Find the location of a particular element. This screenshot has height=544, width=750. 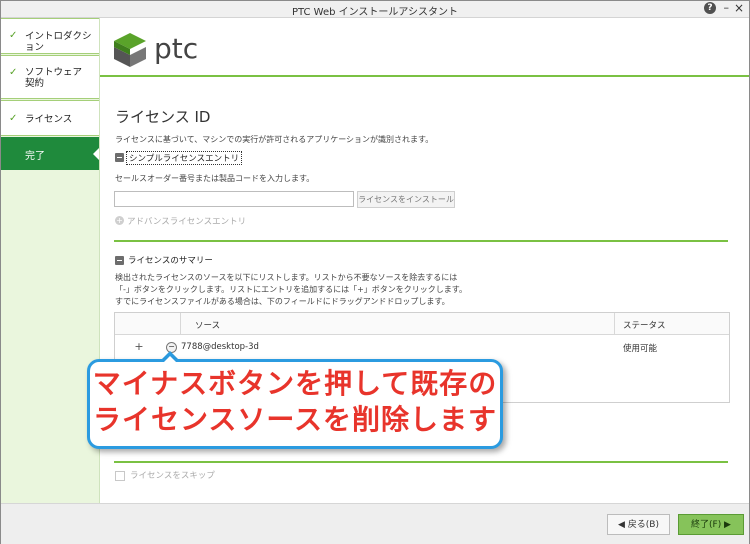

install-license-button: ライセンスをインストール is located at coordinates (406, 199).